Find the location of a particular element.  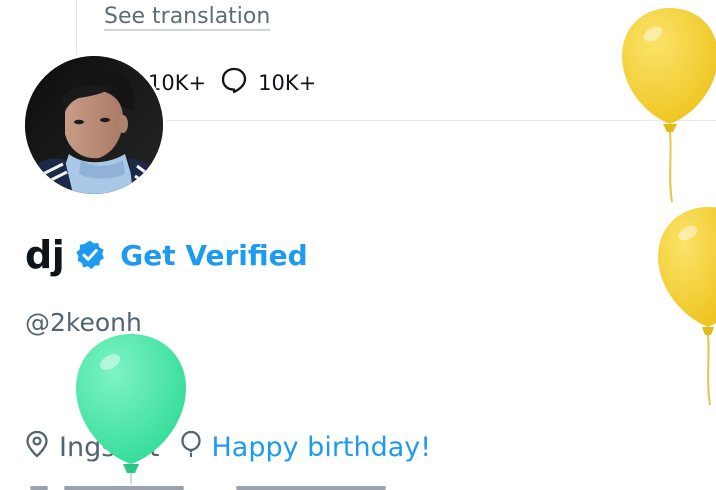

get-verified-button: Get Verified is located at coordinates (213, 255).